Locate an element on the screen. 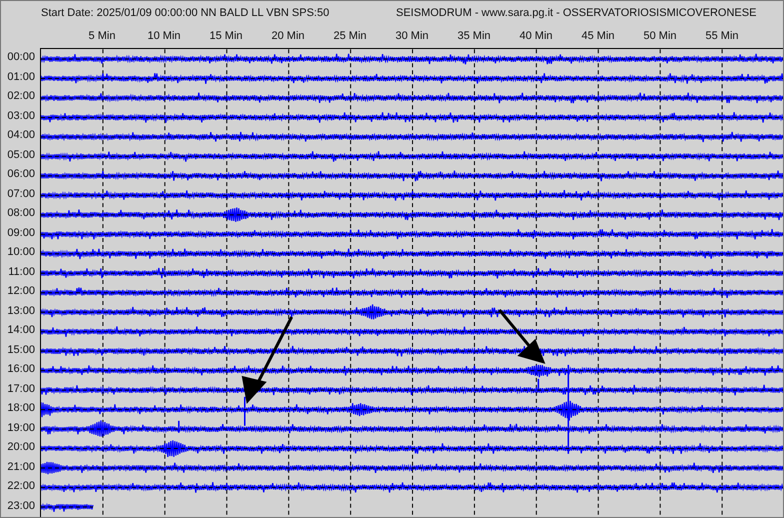  minute-label: 10 Min is located at coordinates (164, 36).